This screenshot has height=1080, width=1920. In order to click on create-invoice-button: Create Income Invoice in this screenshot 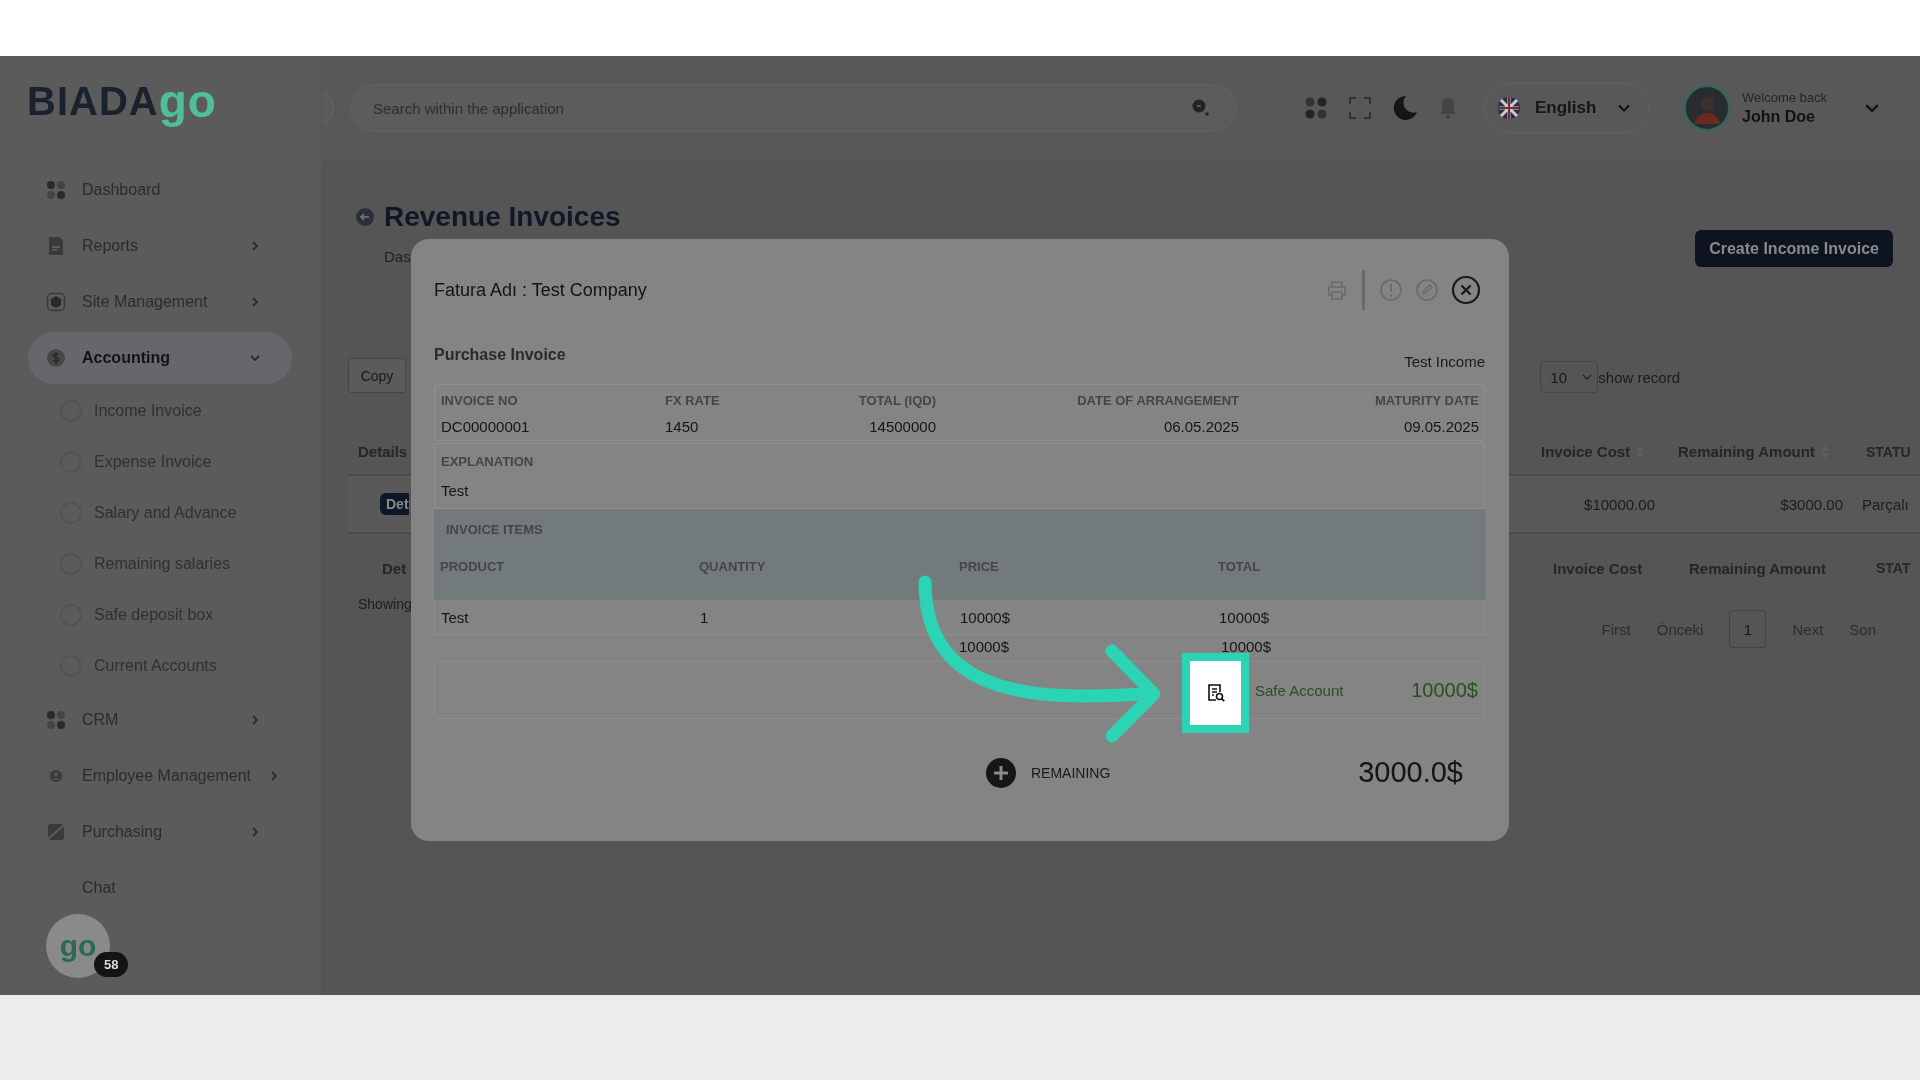, I will do `click(1794, 248)`.